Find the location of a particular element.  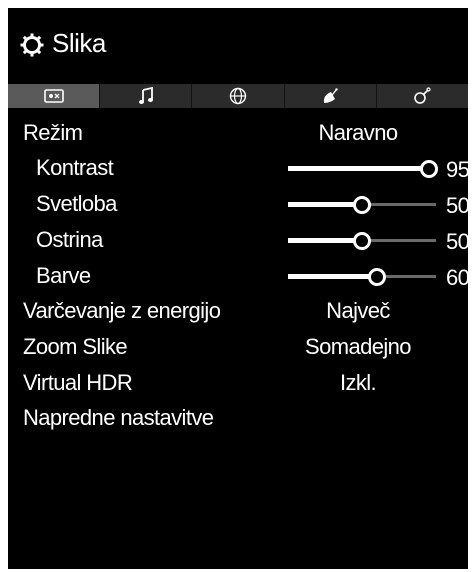

svetloba-slider-knob is located at coordinates (362, 205).